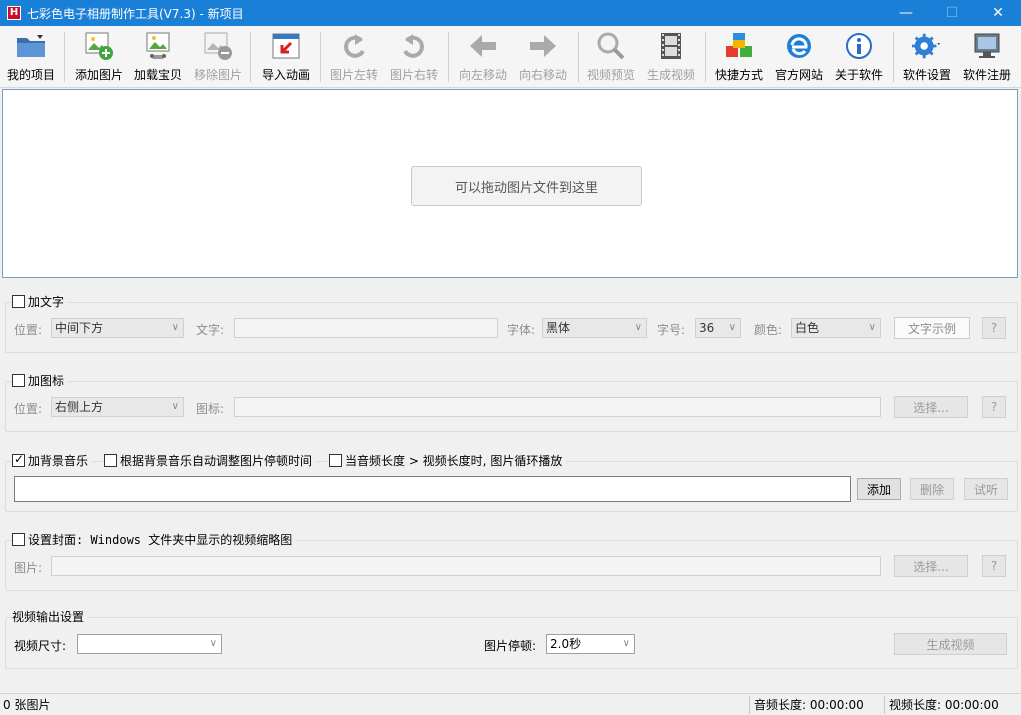 The height and width of the screenshot is (715, 1021). I want to click on register-button: 软件注册, so click(987, 56).